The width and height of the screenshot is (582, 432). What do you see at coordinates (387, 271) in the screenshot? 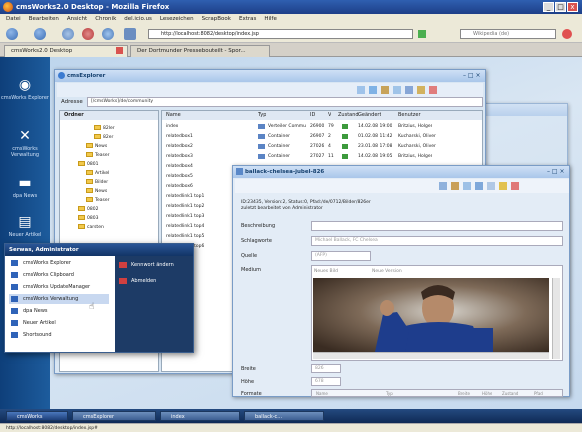
I see `neue-version-button: Neue Version` at bounding box center [387, 271].